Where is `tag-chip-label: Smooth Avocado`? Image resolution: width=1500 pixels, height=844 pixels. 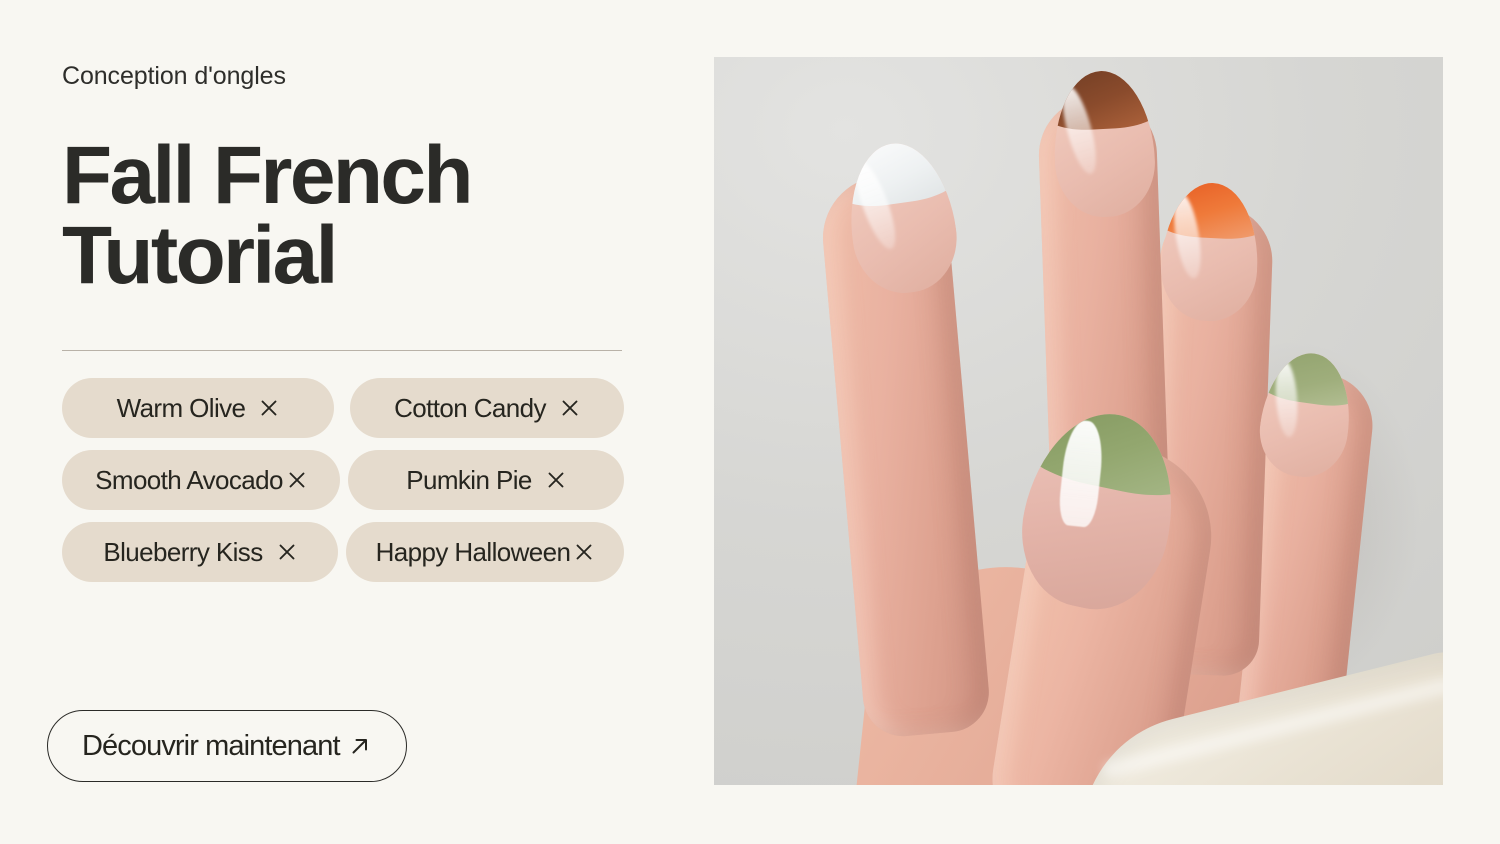 tag-chip-label: Smooth Avocado is located at coordinates (189, 479).